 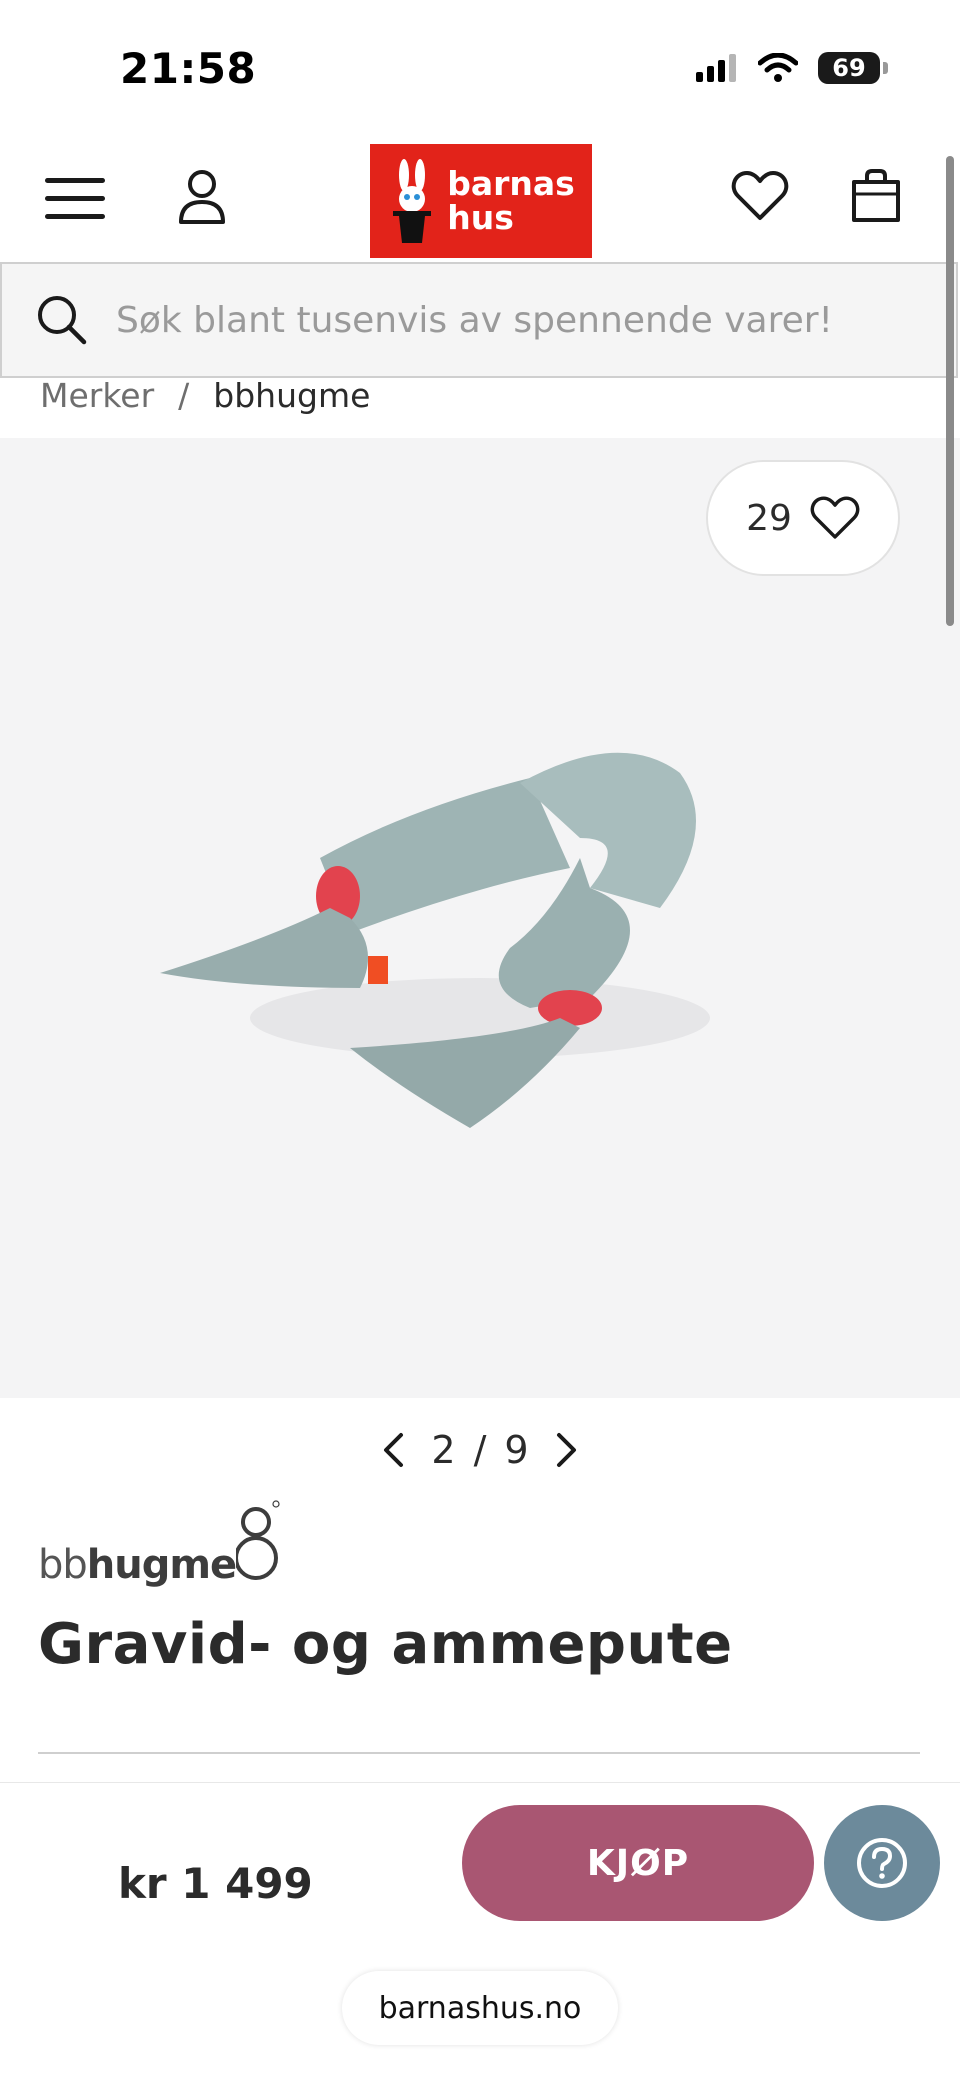 What do you see at coordinates (258, 1540) in the screenshot?
I see `brand-mark-icon` at bounding box center [258, 1540].